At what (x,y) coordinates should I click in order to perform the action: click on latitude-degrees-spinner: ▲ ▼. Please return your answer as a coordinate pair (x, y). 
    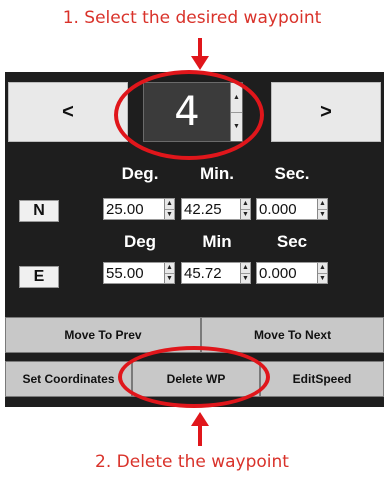
    Looking at the image, I should click on (169, 209).